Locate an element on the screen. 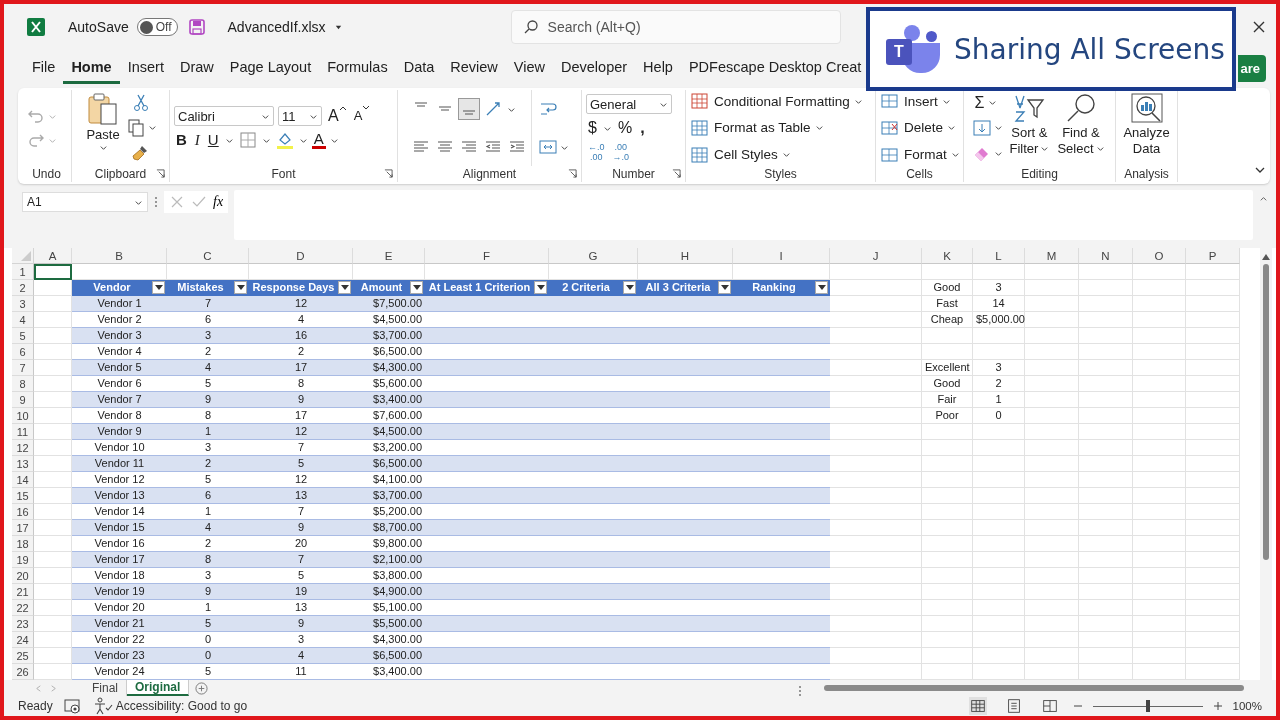 The width and height of the screenshot is (1280, 720). column-header: K is located at coordinates (947, 256).